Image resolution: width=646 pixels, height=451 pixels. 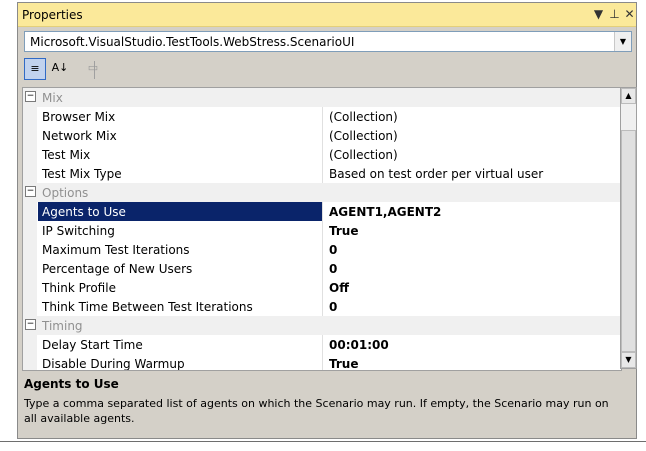 What do you see at coordinates (82, 174) in the screenshot?
I see `property-name: Test Mix Type` at bounding box center [82, 174].